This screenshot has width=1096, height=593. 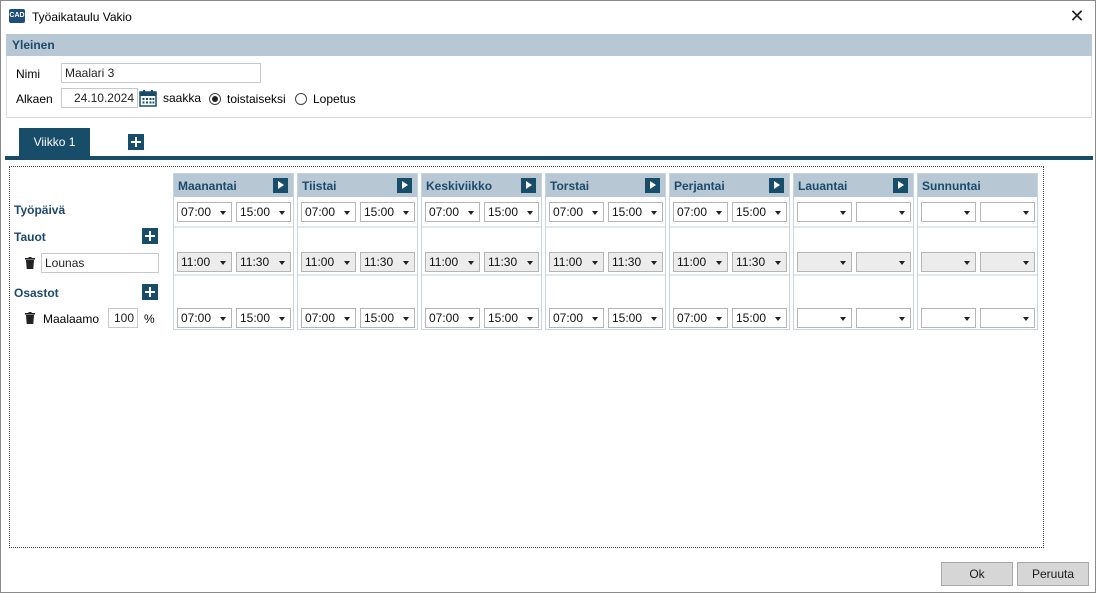 I want to click on radio-indefinite-label: toistaiseksi, so click(x=256, y=99).